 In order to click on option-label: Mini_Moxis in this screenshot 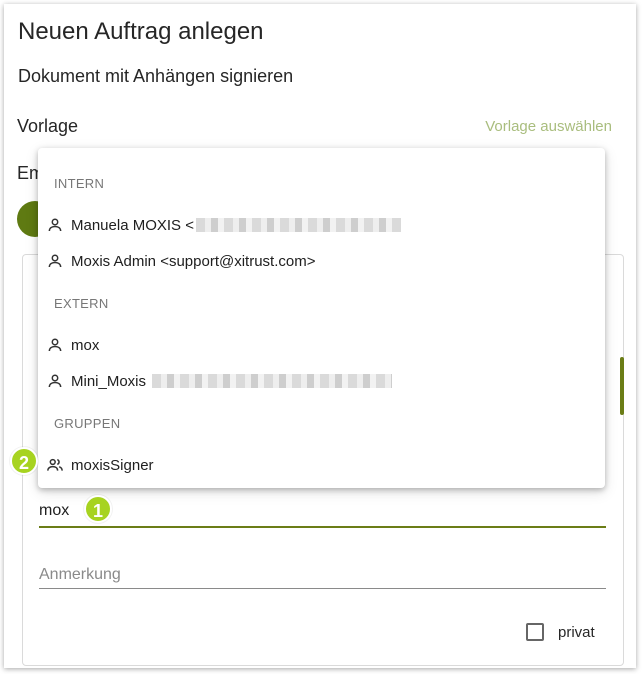, I will do `click(109, 381)`.